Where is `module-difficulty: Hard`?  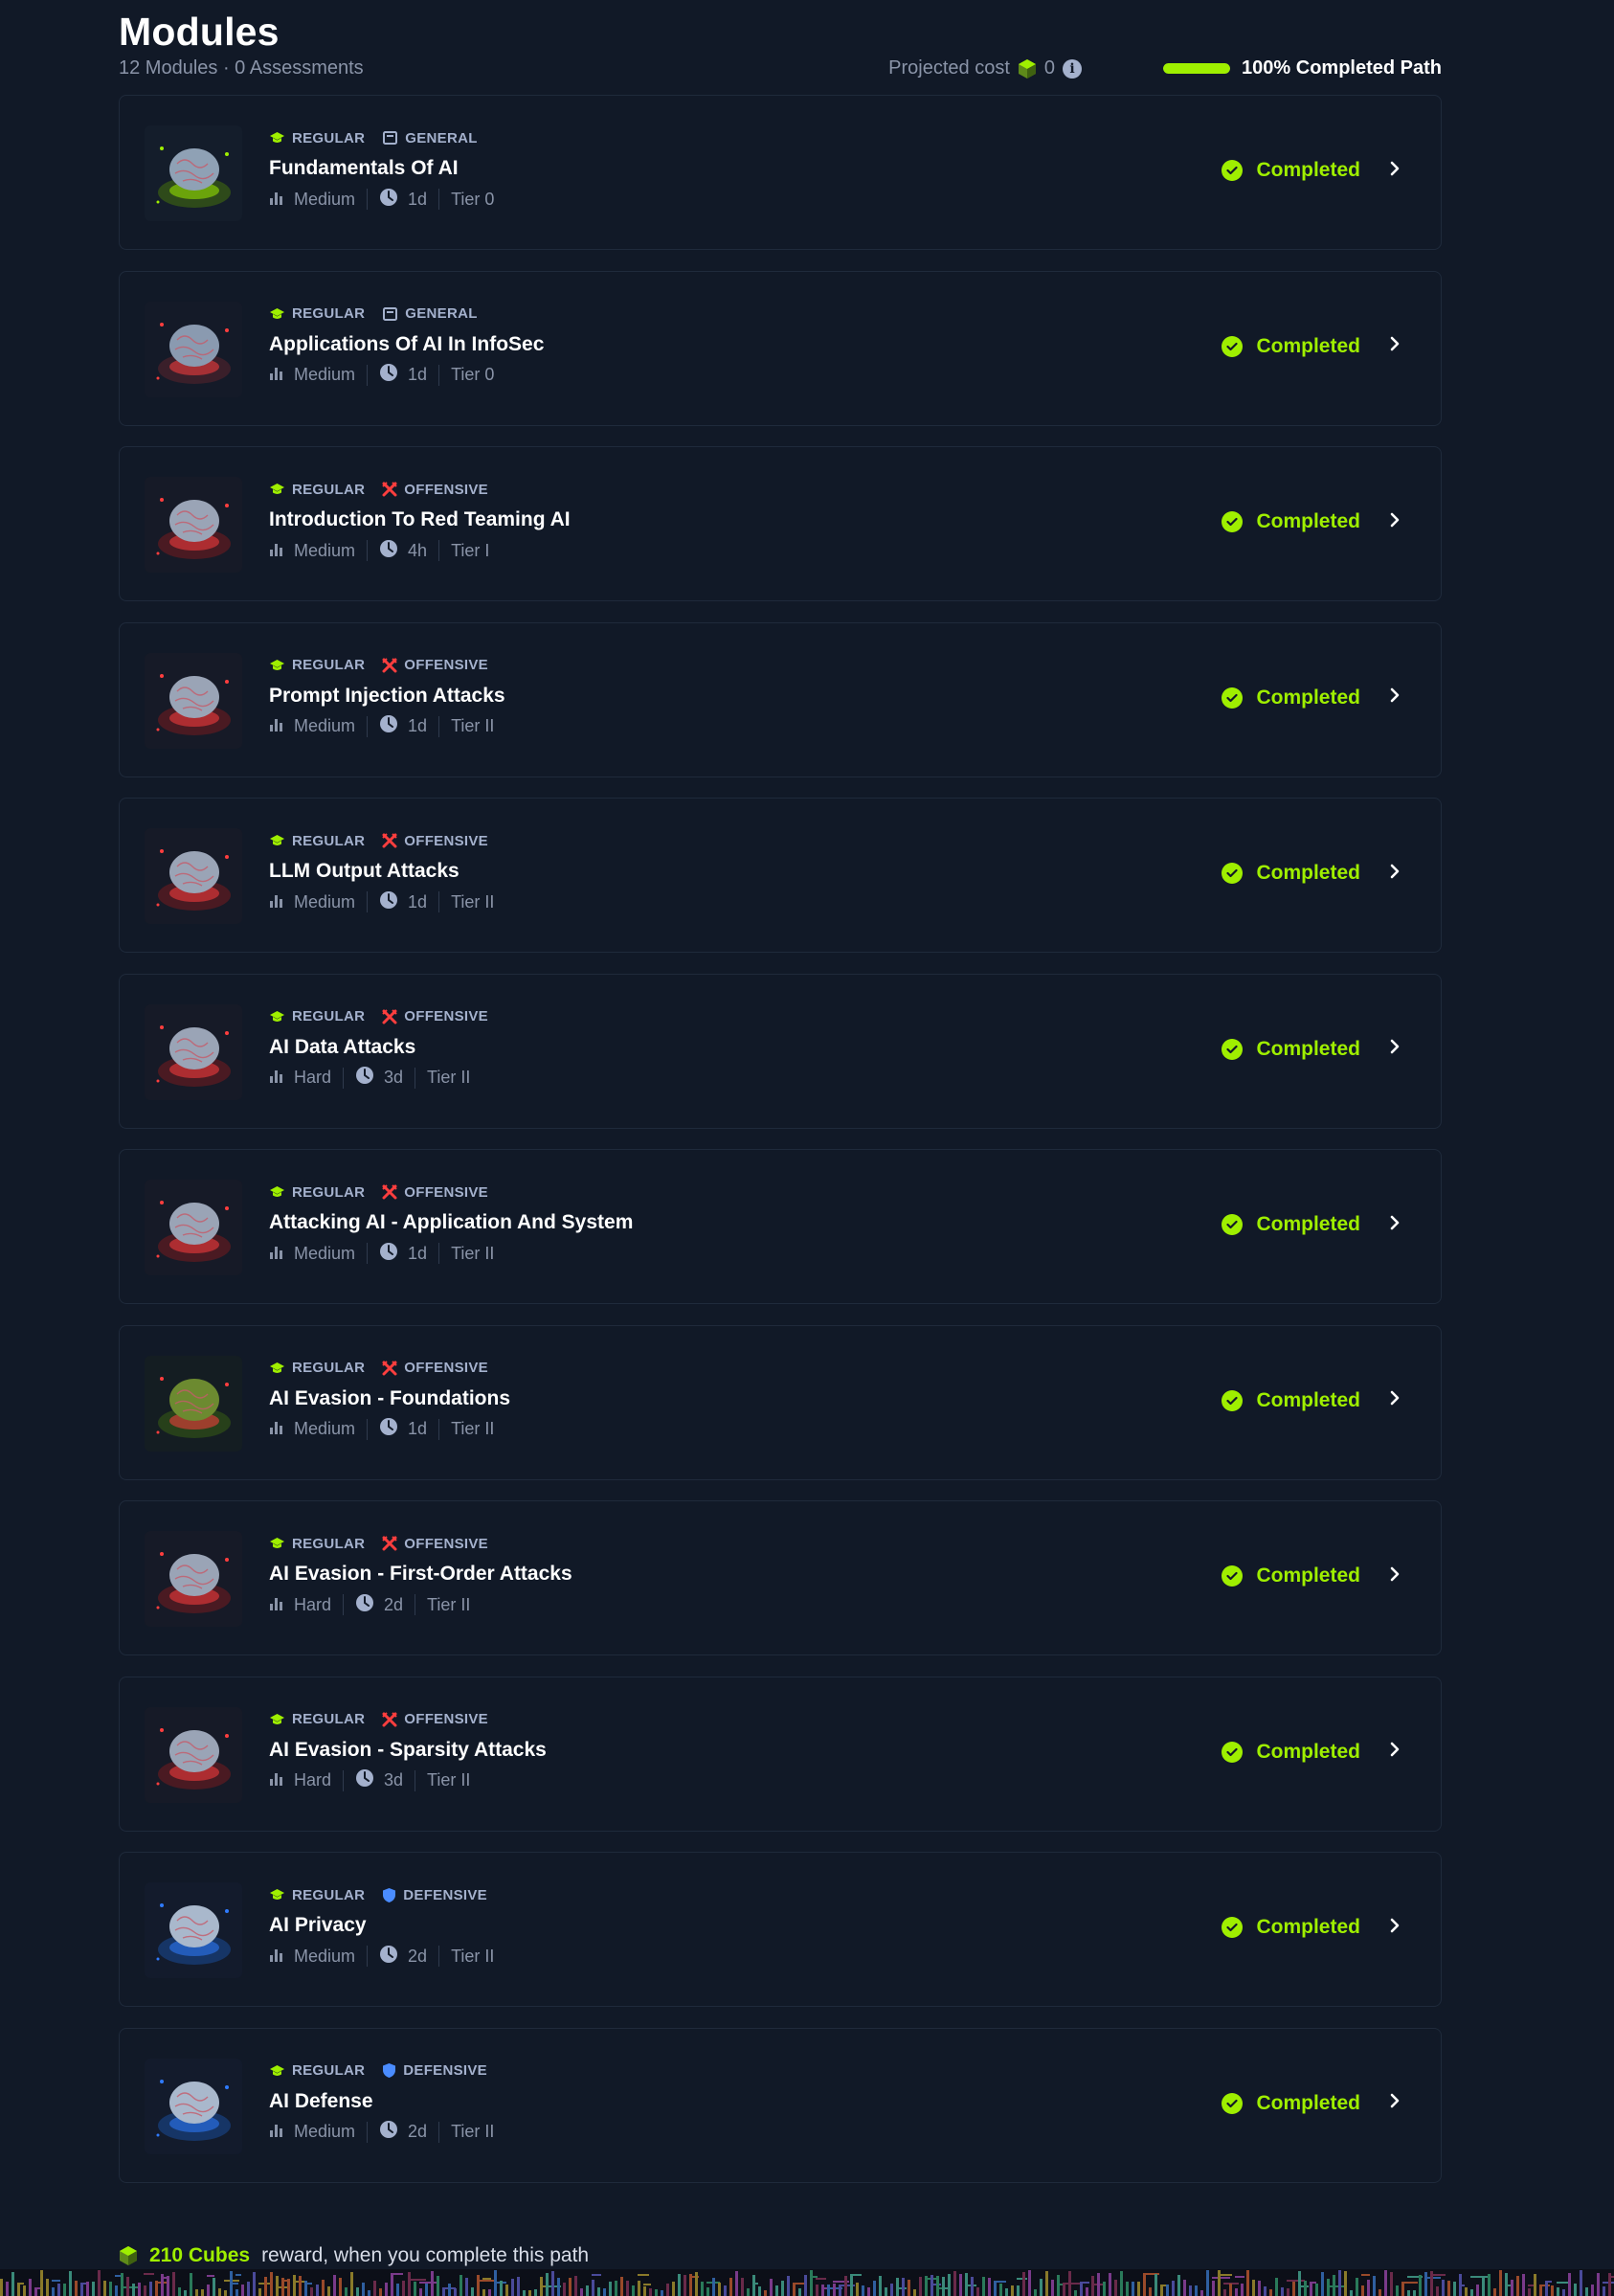 module-difficulty: Hard is located at coordinates (300, 1605).